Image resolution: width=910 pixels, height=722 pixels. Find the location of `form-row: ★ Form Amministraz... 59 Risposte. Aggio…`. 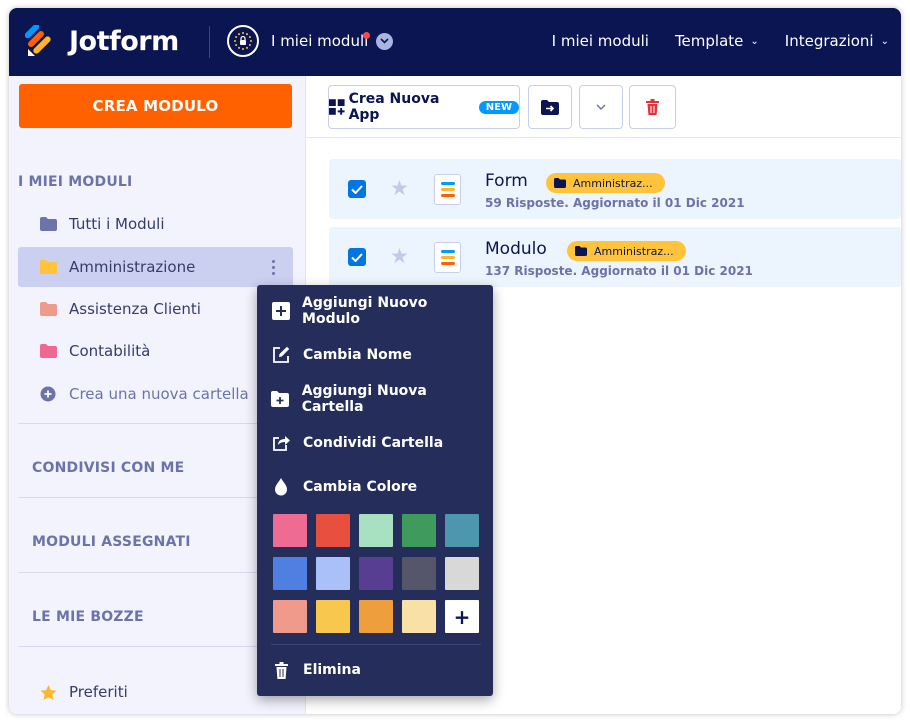

form-row: ★ Form Amministraz... 59 Risposte. Aggio… is located at coordinates (615, 189).